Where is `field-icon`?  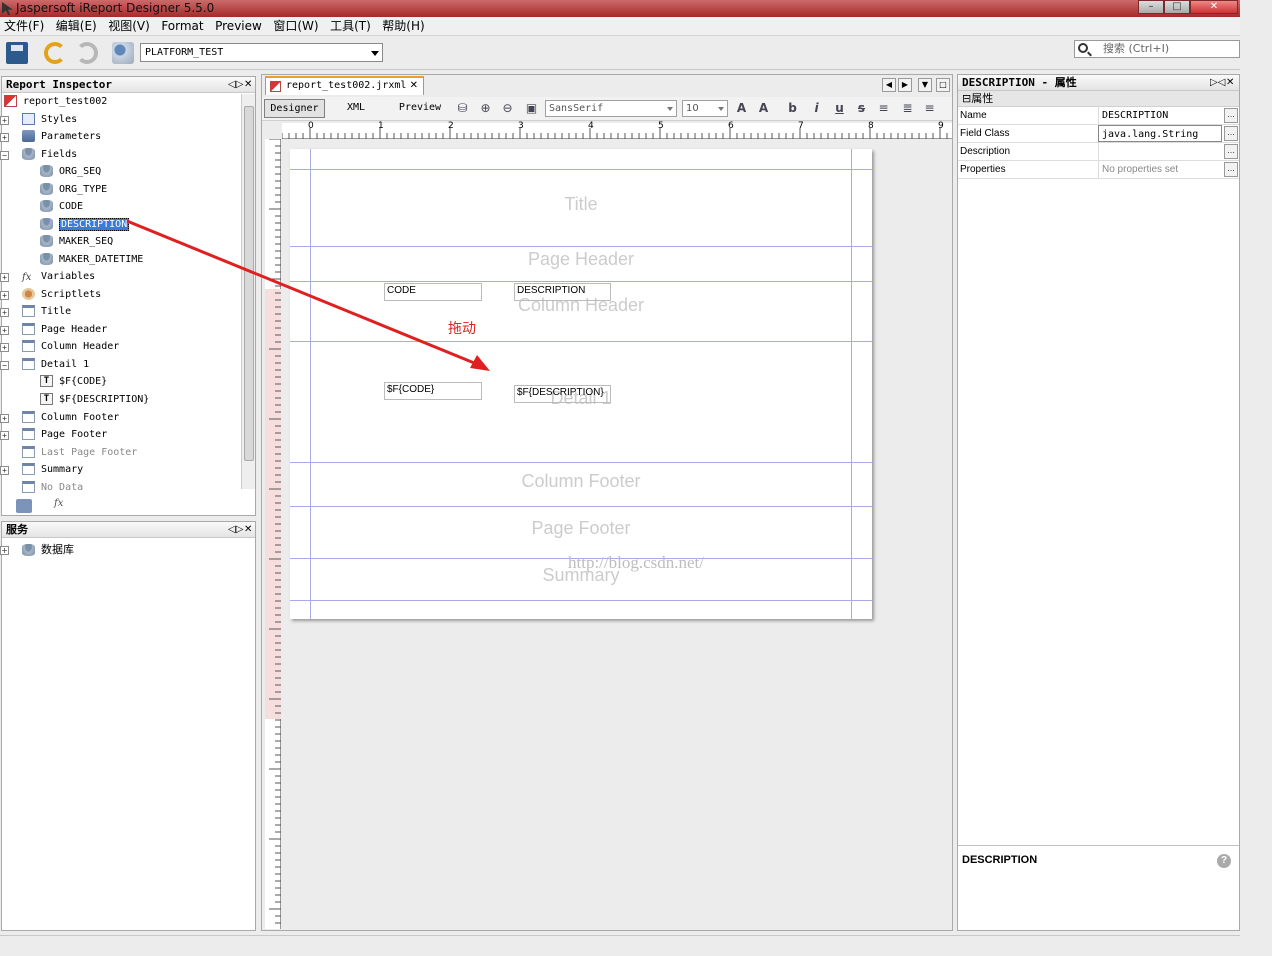
field-icon is located at coordinates (46, 189).